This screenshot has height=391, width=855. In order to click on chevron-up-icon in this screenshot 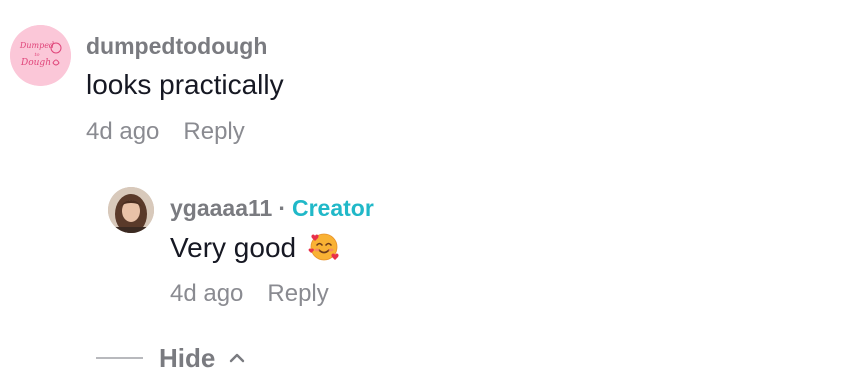, I will do `click(237, 358)`.